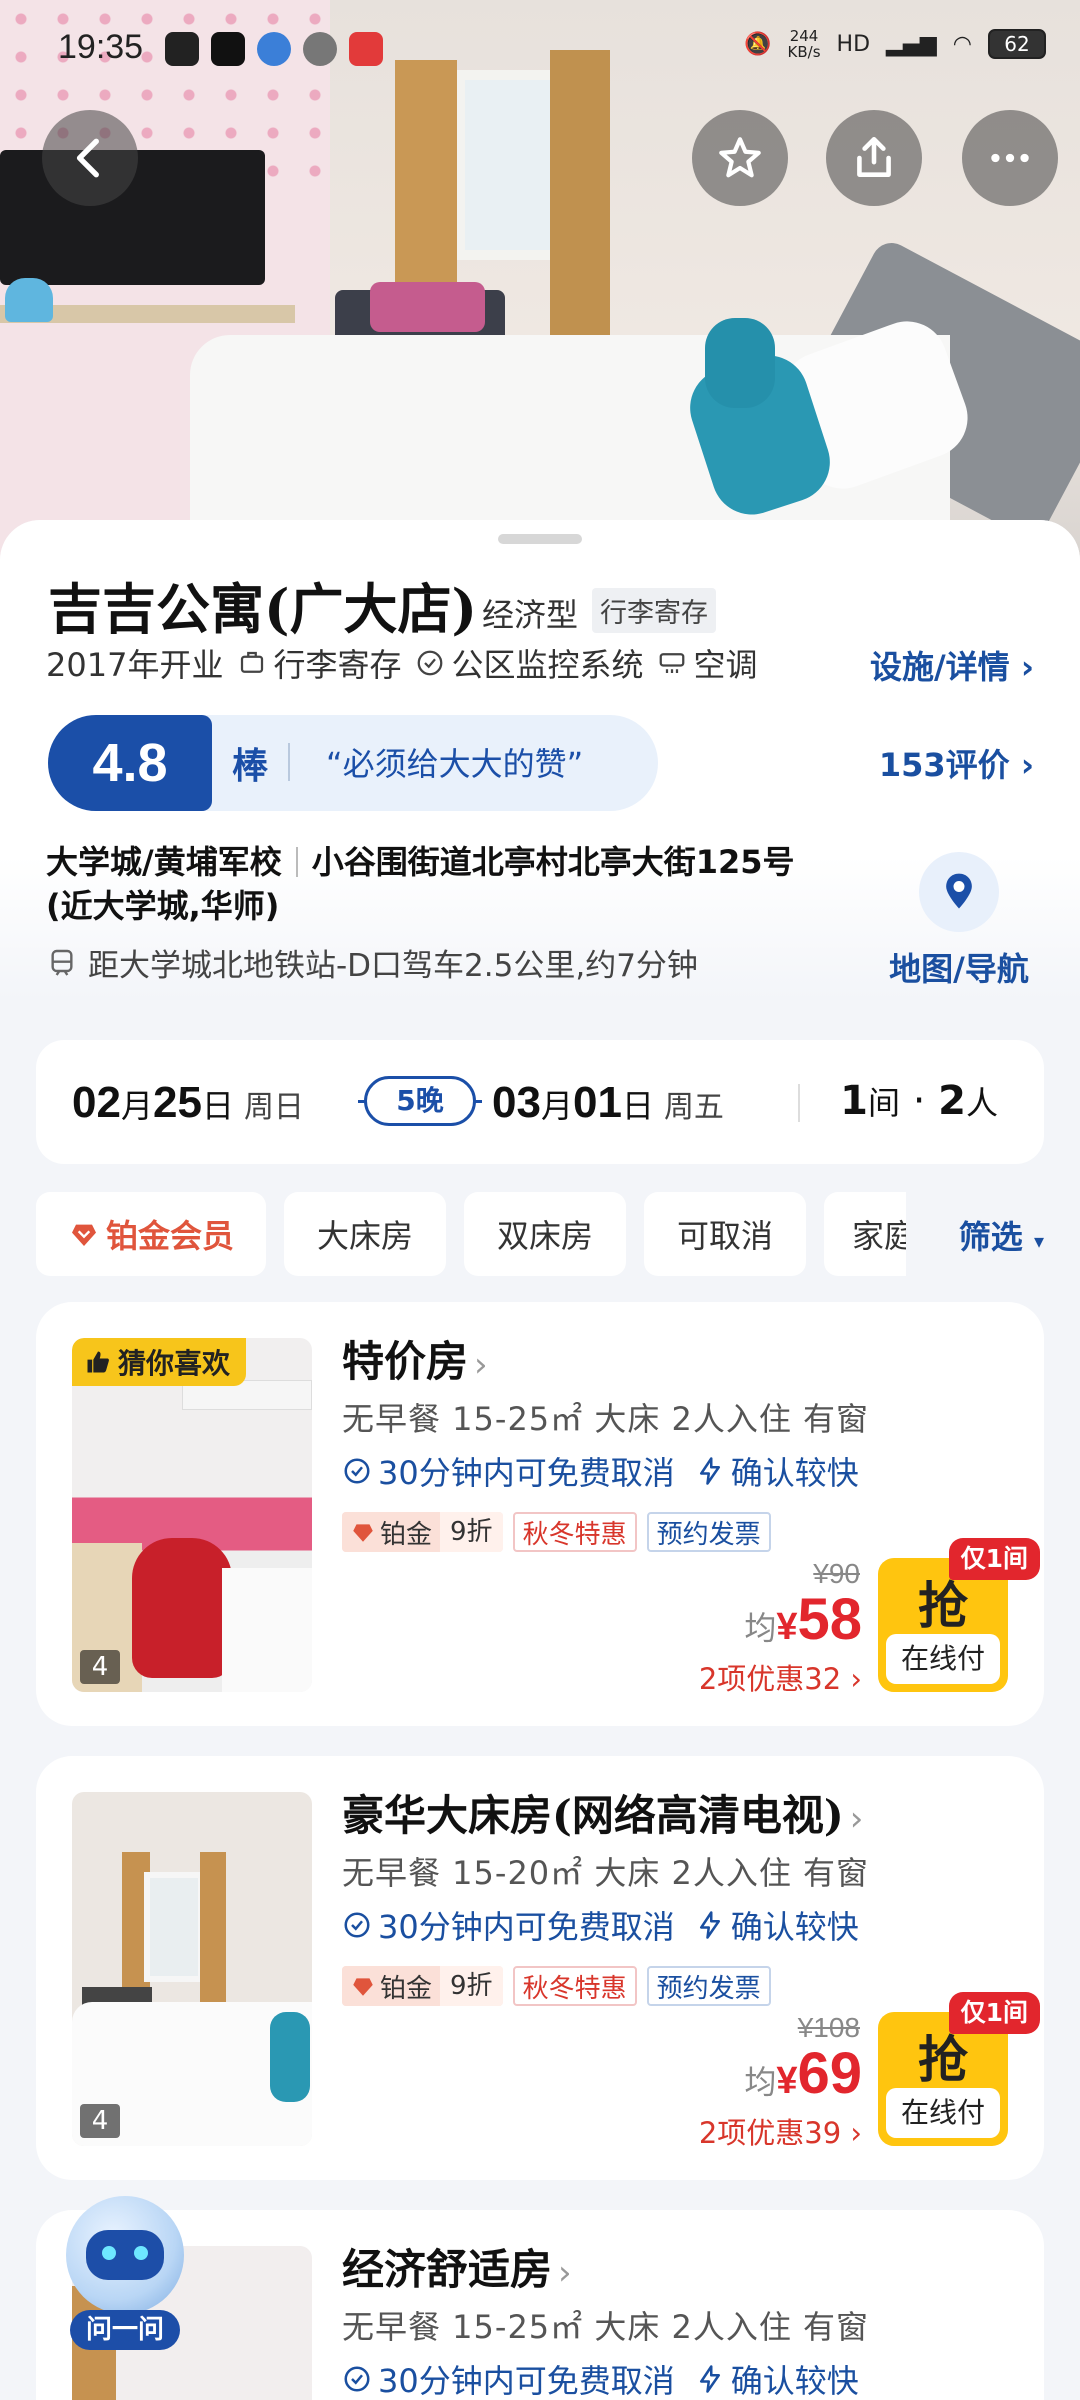 Image resolution: width=1080 pixels, height=2400 pixels. What do you see at coordinates (804, 44) in the screenshot?
I see `network-speed: 244 KB/s` at bounding box center [804, 44].